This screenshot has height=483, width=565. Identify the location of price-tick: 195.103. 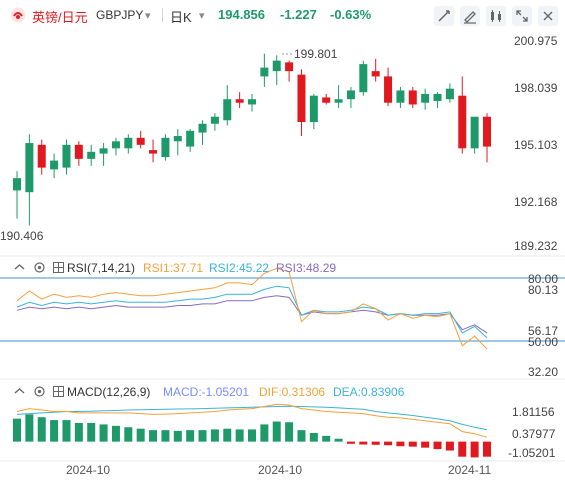
(536, 145).